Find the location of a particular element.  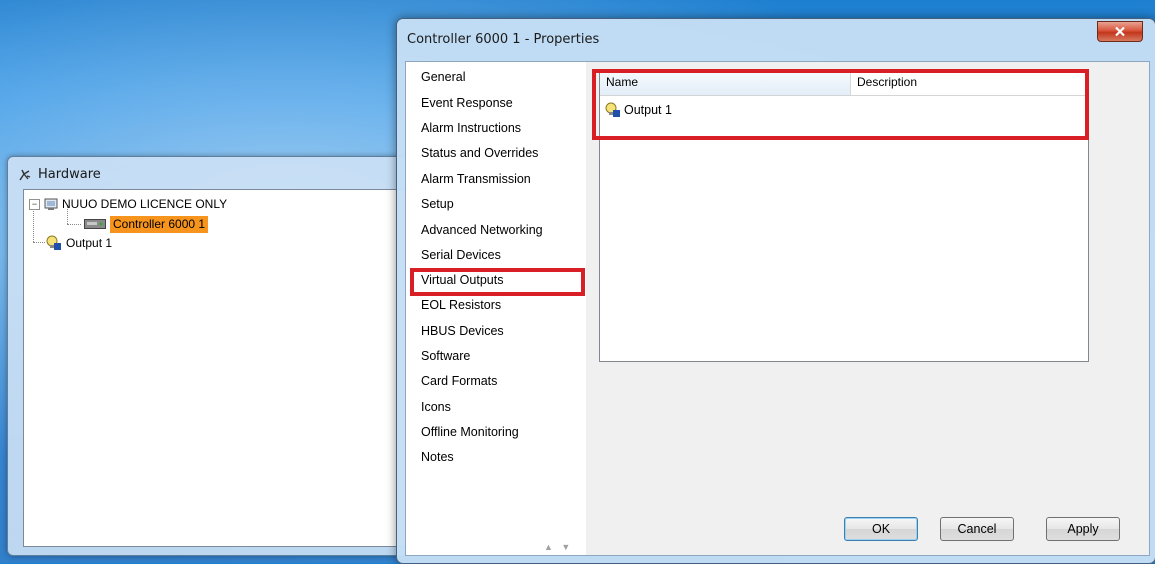

tree-node-controller-label: Controller 6000 1 is located at coordinates (159, 224).